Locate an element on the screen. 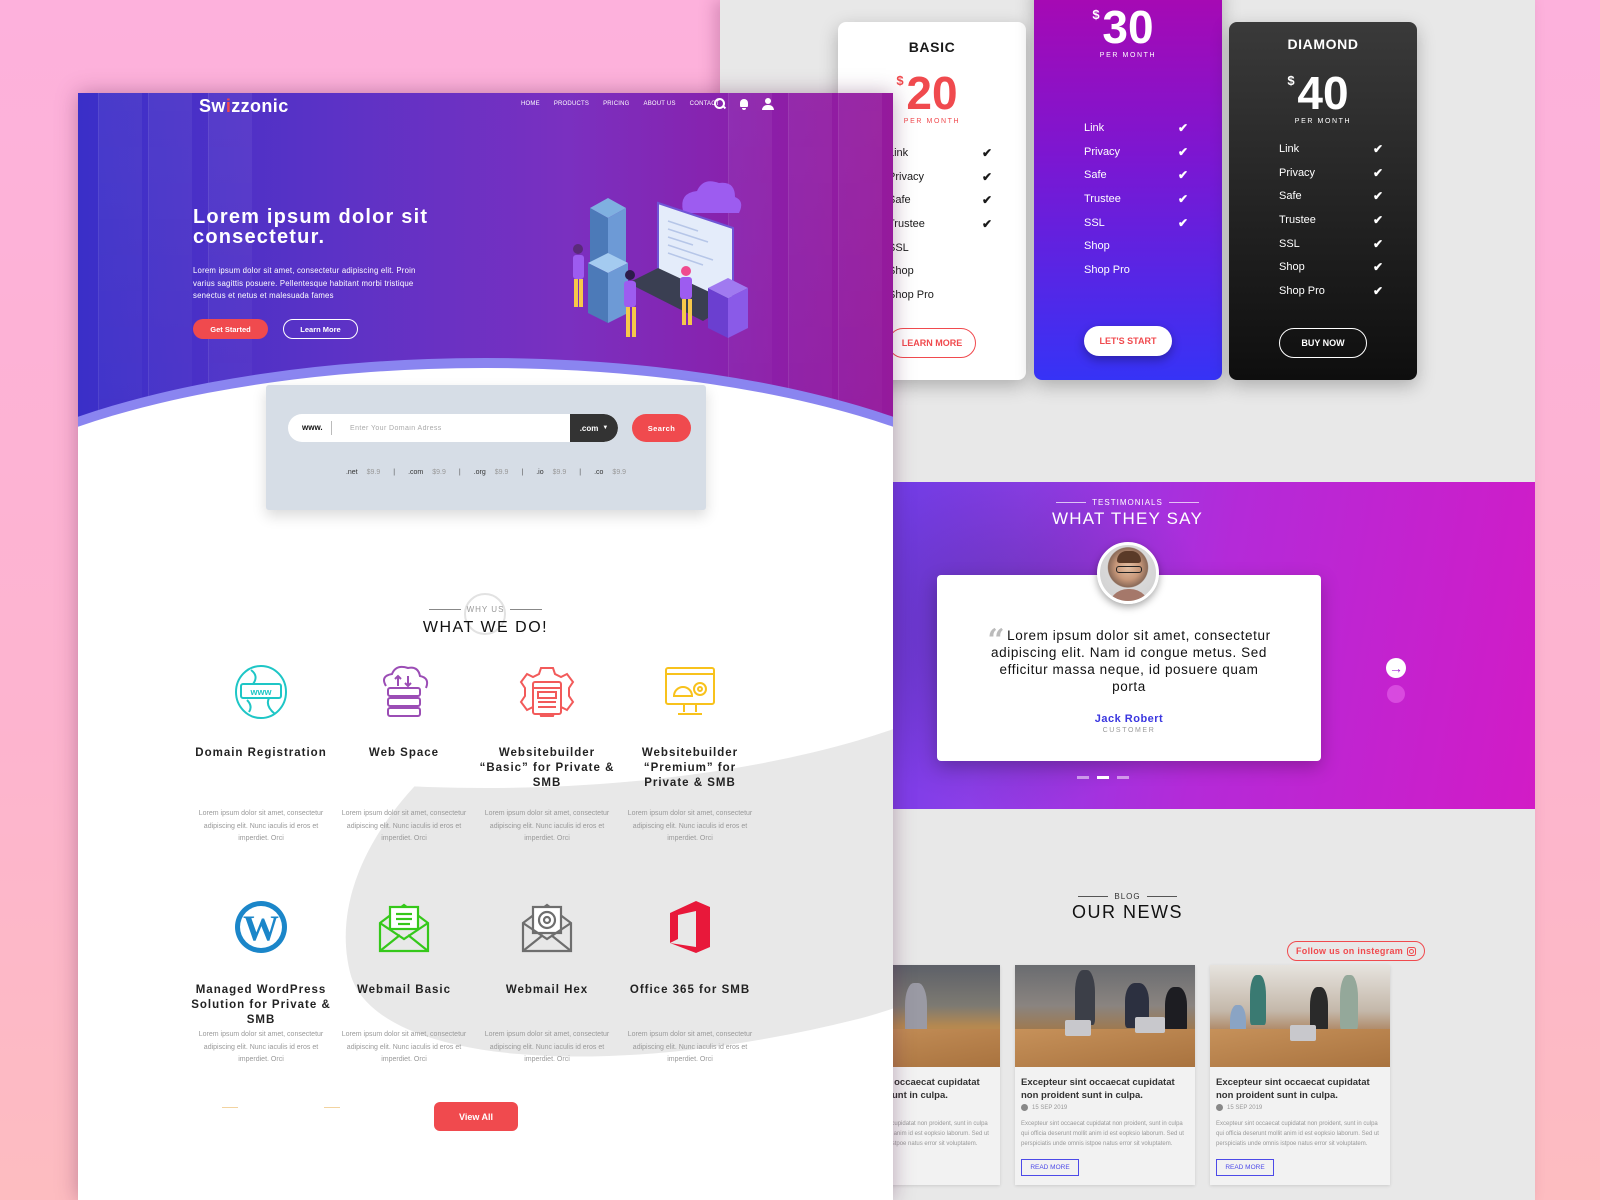  tld-price-item: .io $9.9 is located at coordinates (551, 472).